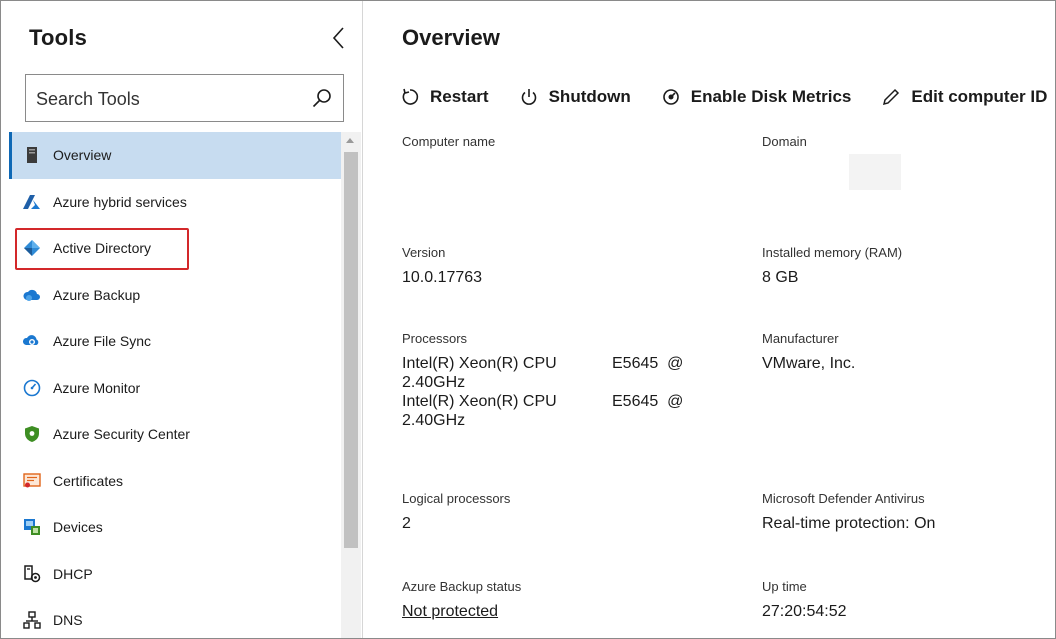  I want to click on defender-value: Real-time protection: On, so click(849, 523).